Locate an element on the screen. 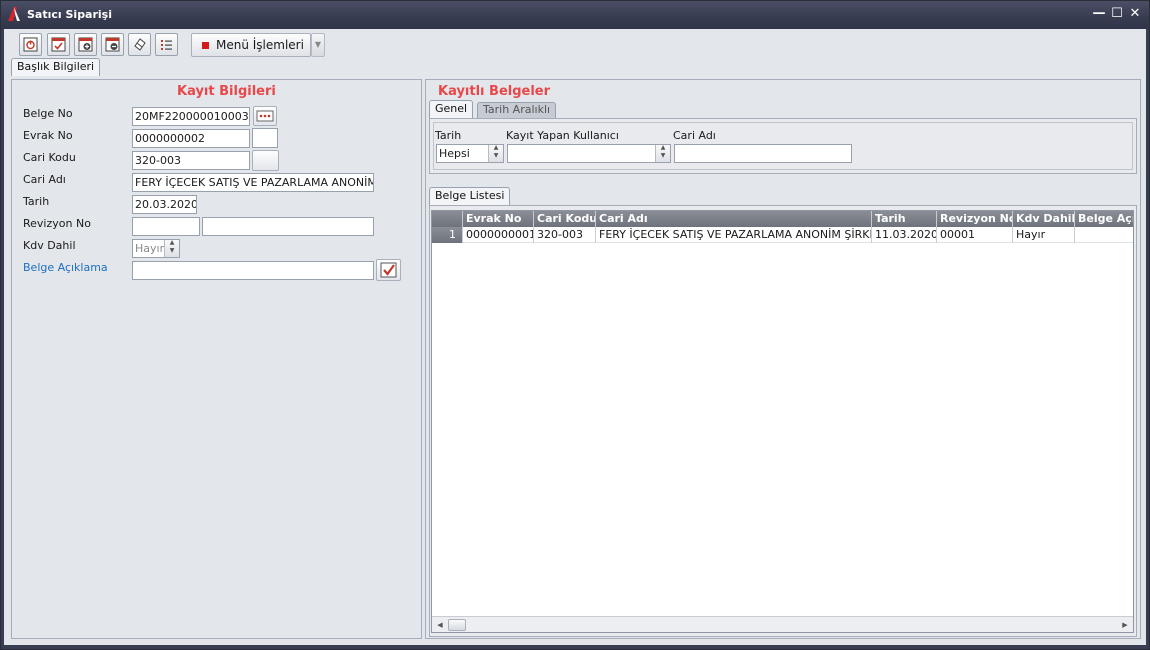  menu-operations-label: Menü İşlemleri is located at coordinates (260, 45).